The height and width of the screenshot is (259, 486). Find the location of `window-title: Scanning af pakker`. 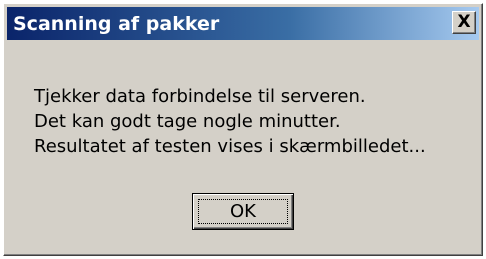

window-title: Scanning af pakker is located at coordinates (116, 23).